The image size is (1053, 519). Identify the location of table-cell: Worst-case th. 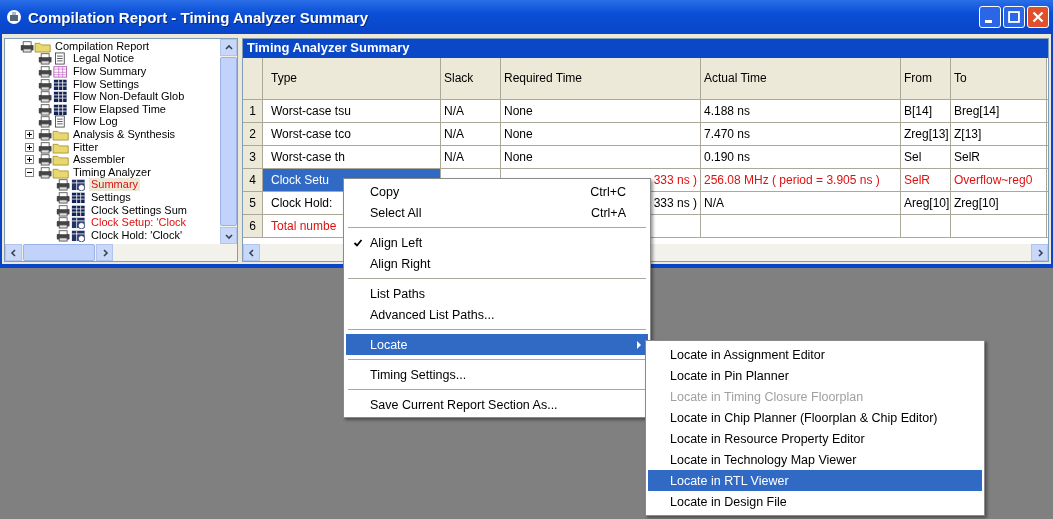
(352, 157).